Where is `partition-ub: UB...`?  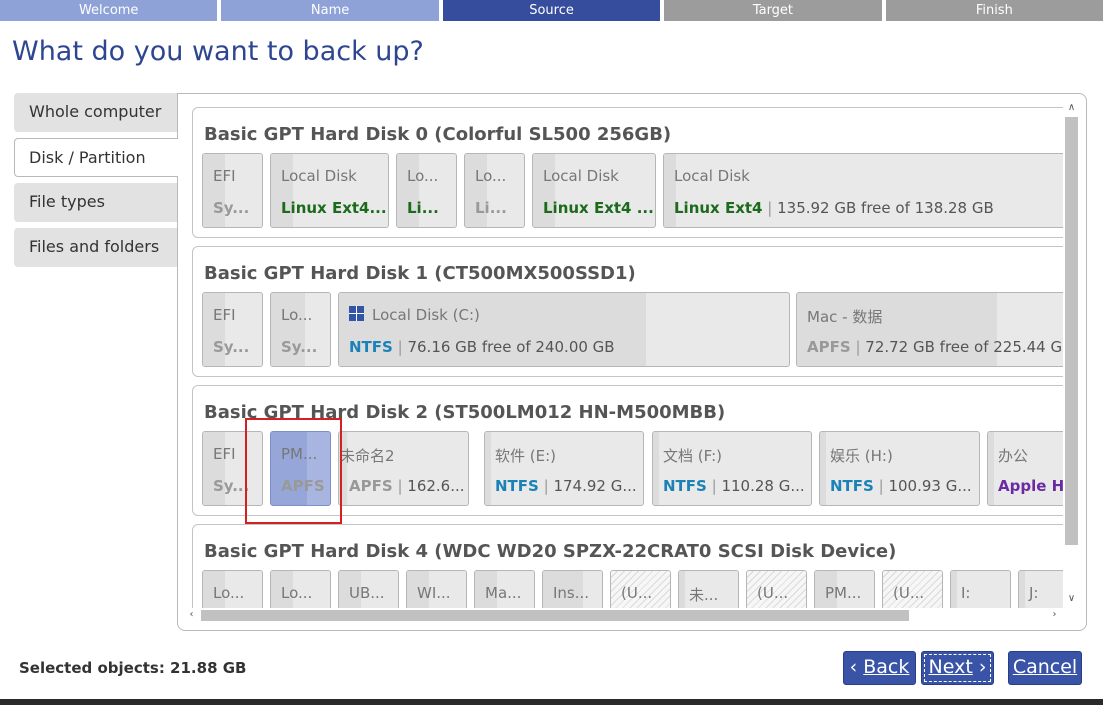
partition-ub: UB... is located at coordinates (368, 589).